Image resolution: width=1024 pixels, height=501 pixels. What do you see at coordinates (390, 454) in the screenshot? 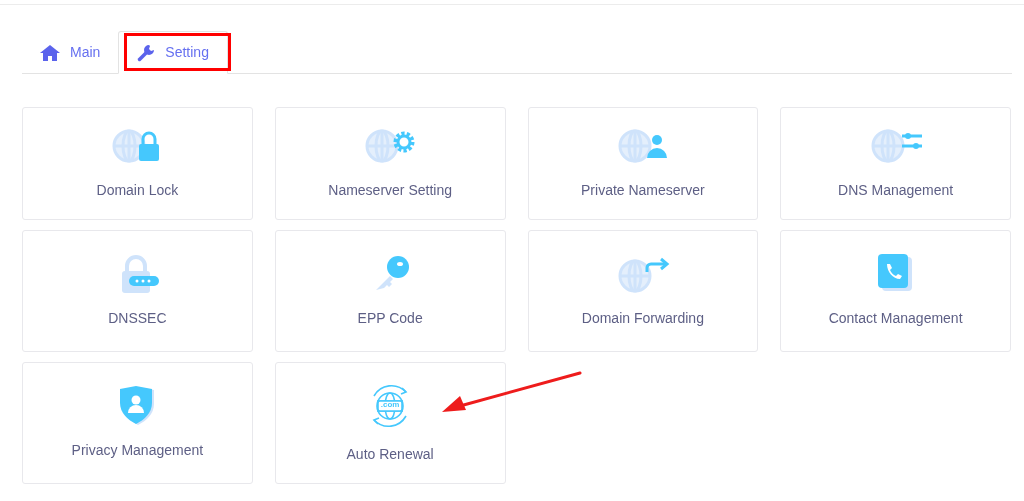
I see `card-label: Auto Renewal` at bounding box center [390, 454].